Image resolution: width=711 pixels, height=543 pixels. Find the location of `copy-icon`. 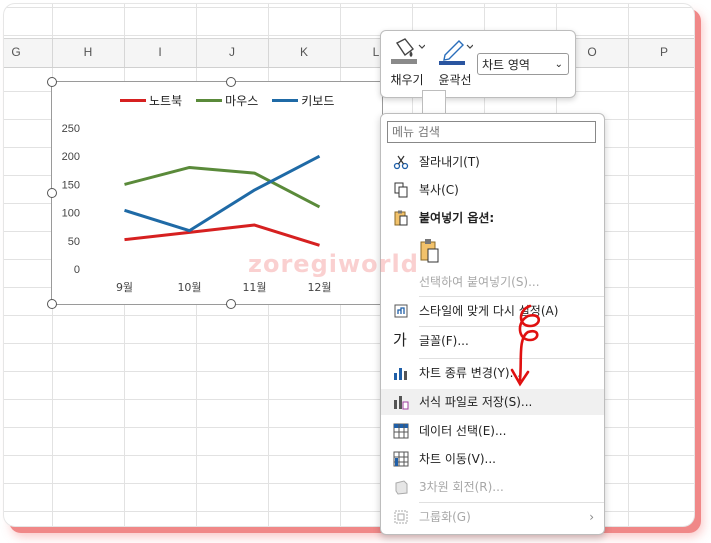

copy-icon is located at coordinates (401, 190).